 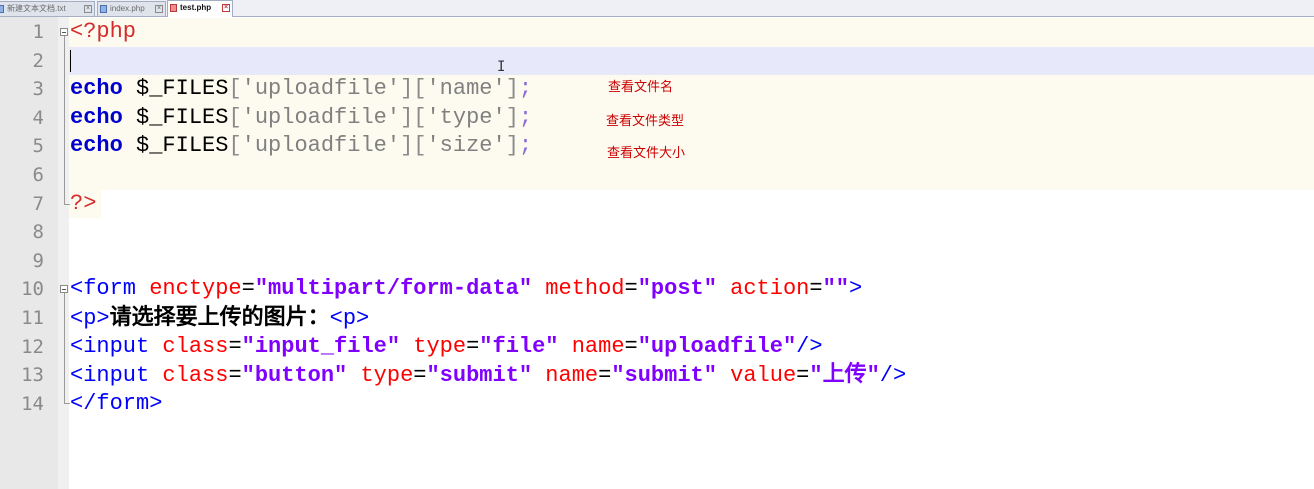 What do you see at coordinates (38, 203) in the screenshot?
I see `line-number: 7` at bounding box center [38, 203].